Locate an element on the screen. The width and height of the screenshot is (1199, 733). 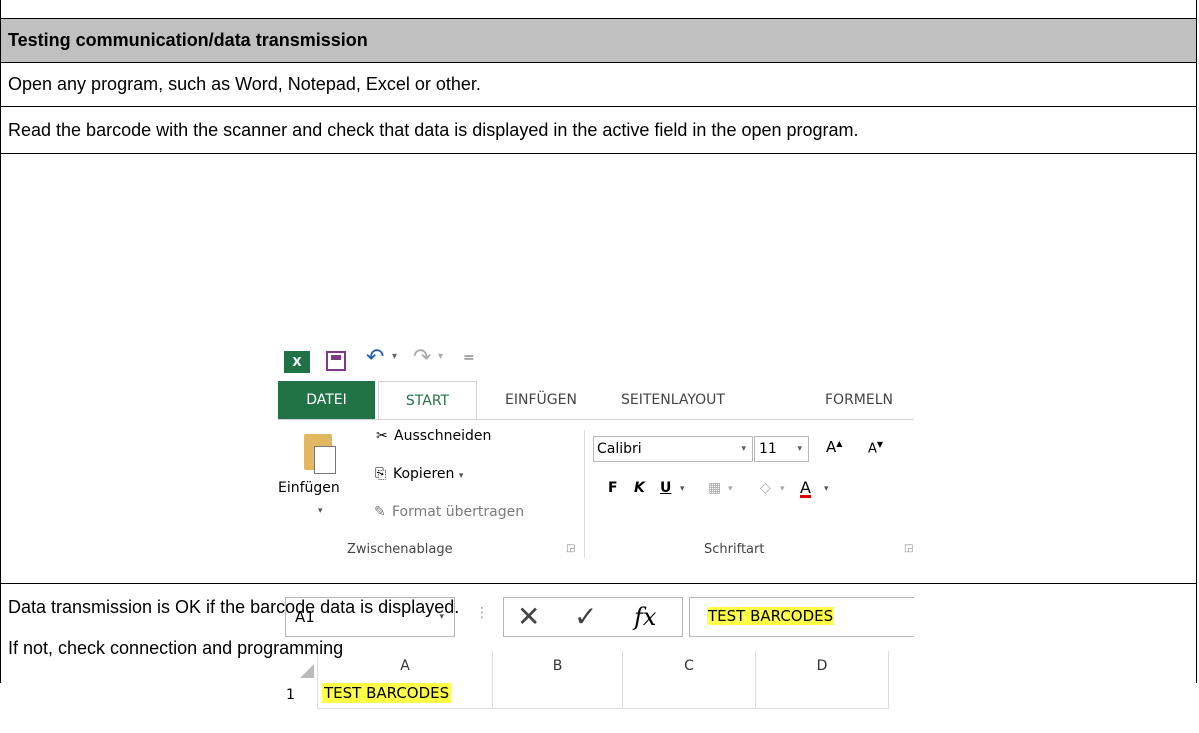
tab-einfuegen: EINFÜGEN is located at coordinates (541, 400).